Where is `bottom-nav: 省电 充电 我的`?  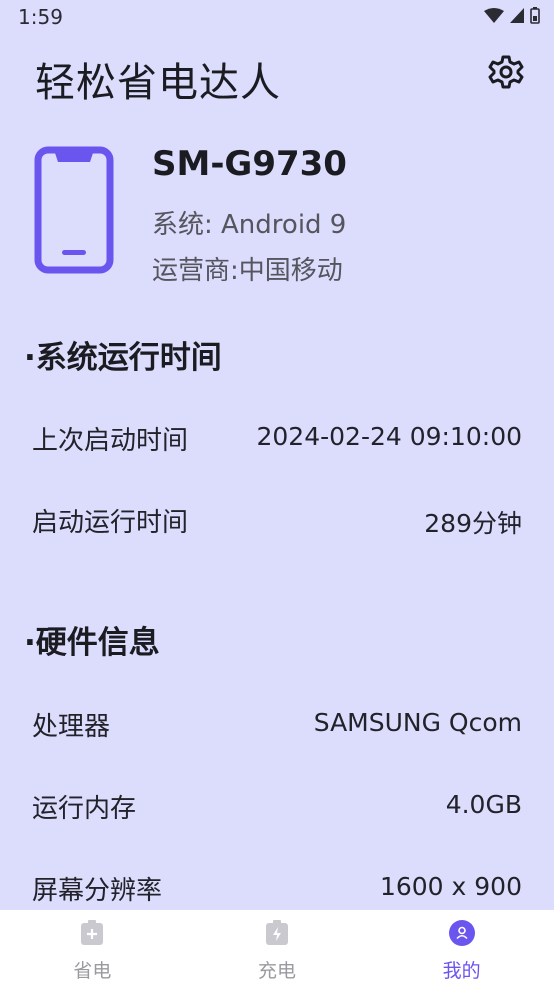 bottom-nav: 省电 充电 我的 is located at coordinates (277, 947).